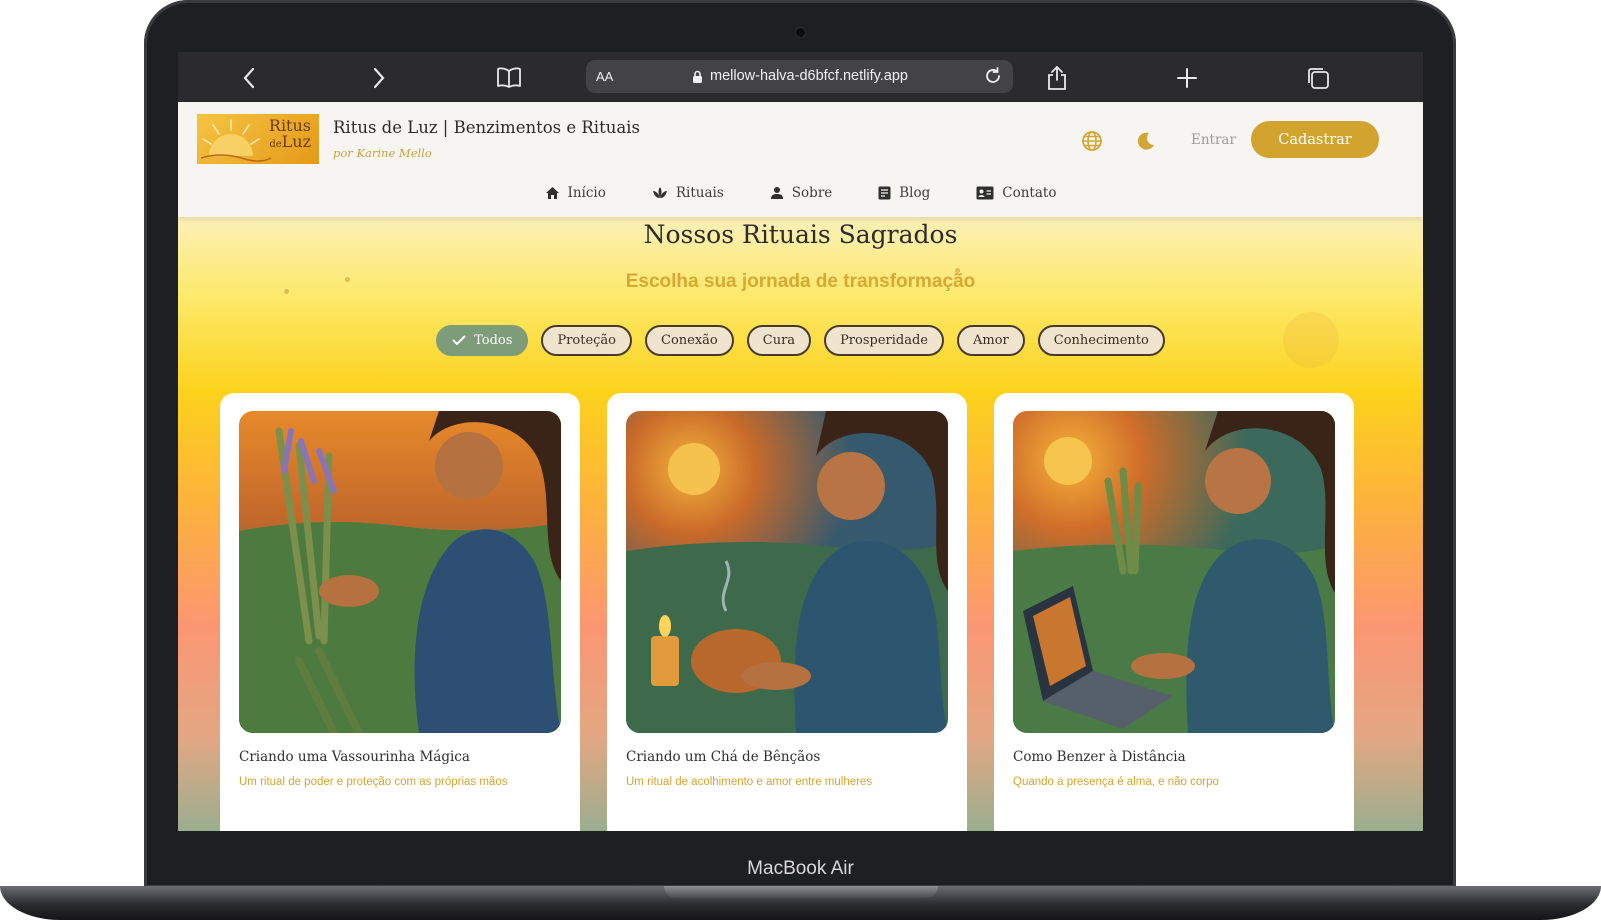  Describe the element at coordinates (812, 193) in the screenshot. I see `nav-label: Sobre` at that location.